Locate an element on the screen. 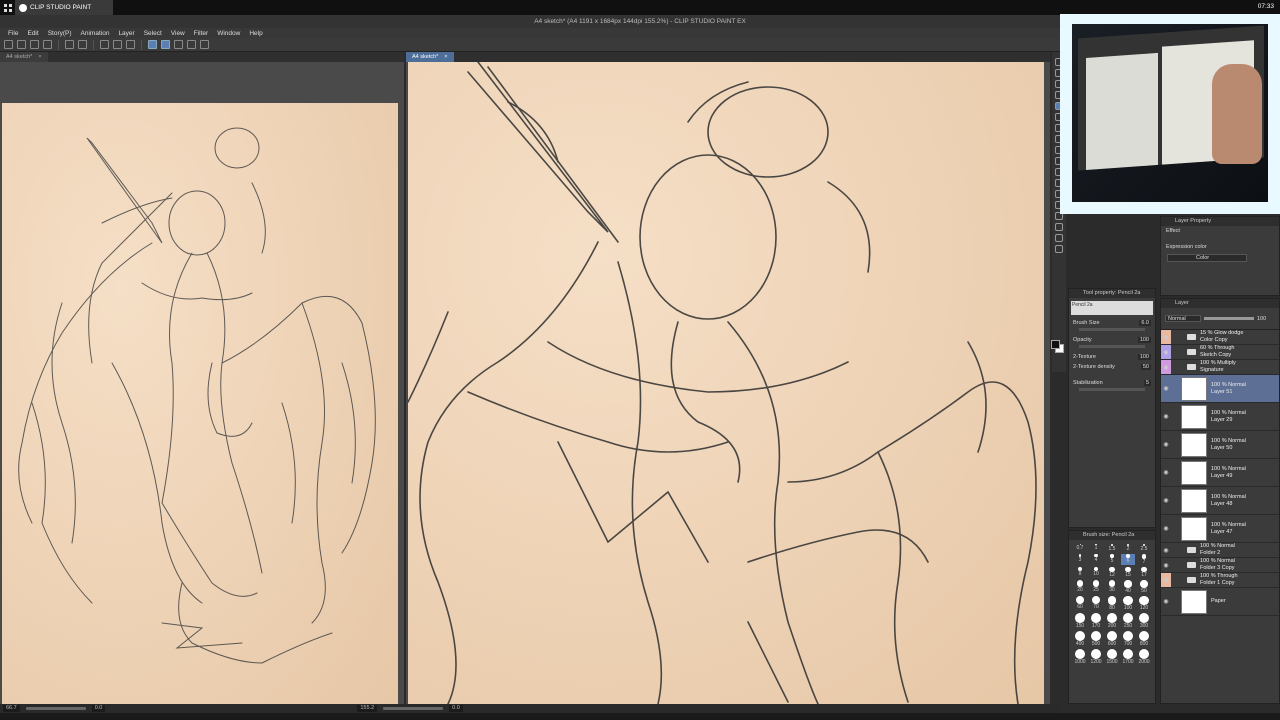  layer-row: ◉ 100 % Normal Folder 3 Copy is located at coordinates (1220, 565).